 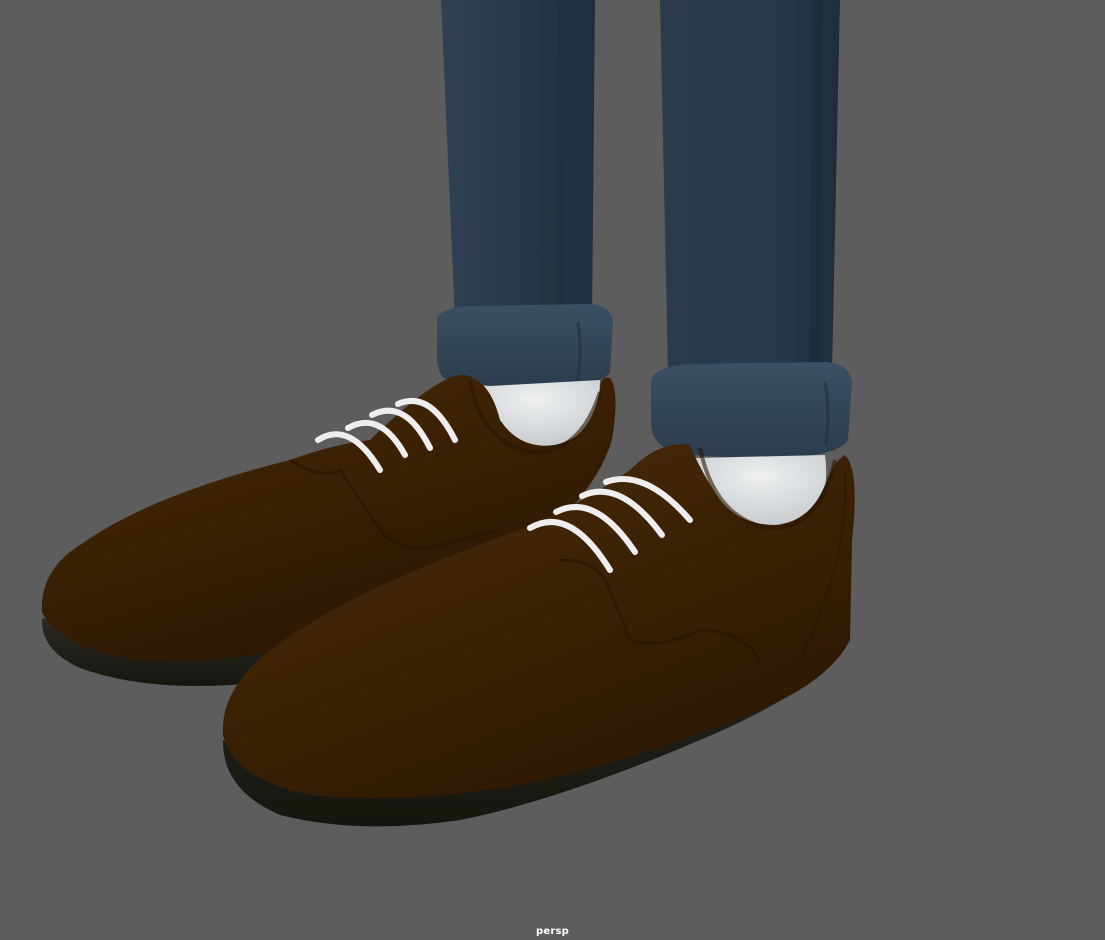 I want to click on right-pant-leg, so click(x=751, y=229).